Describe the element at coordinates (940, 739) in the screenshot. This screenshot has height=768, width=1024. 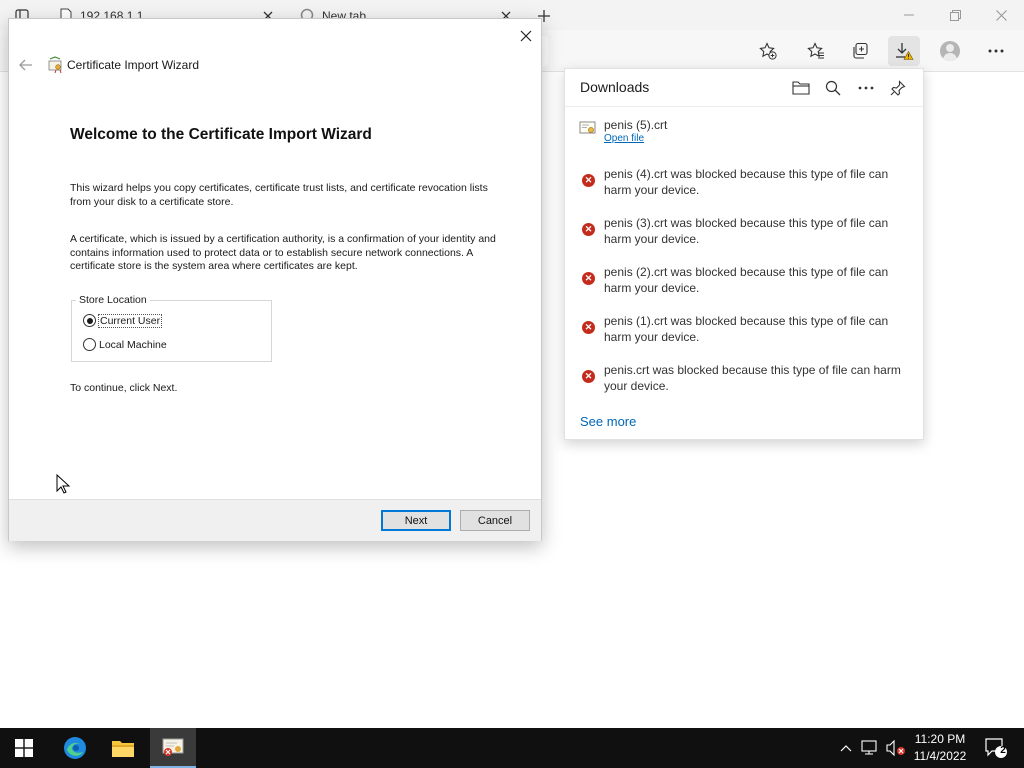
I see `clock-time: 11:20 PM` at that location.